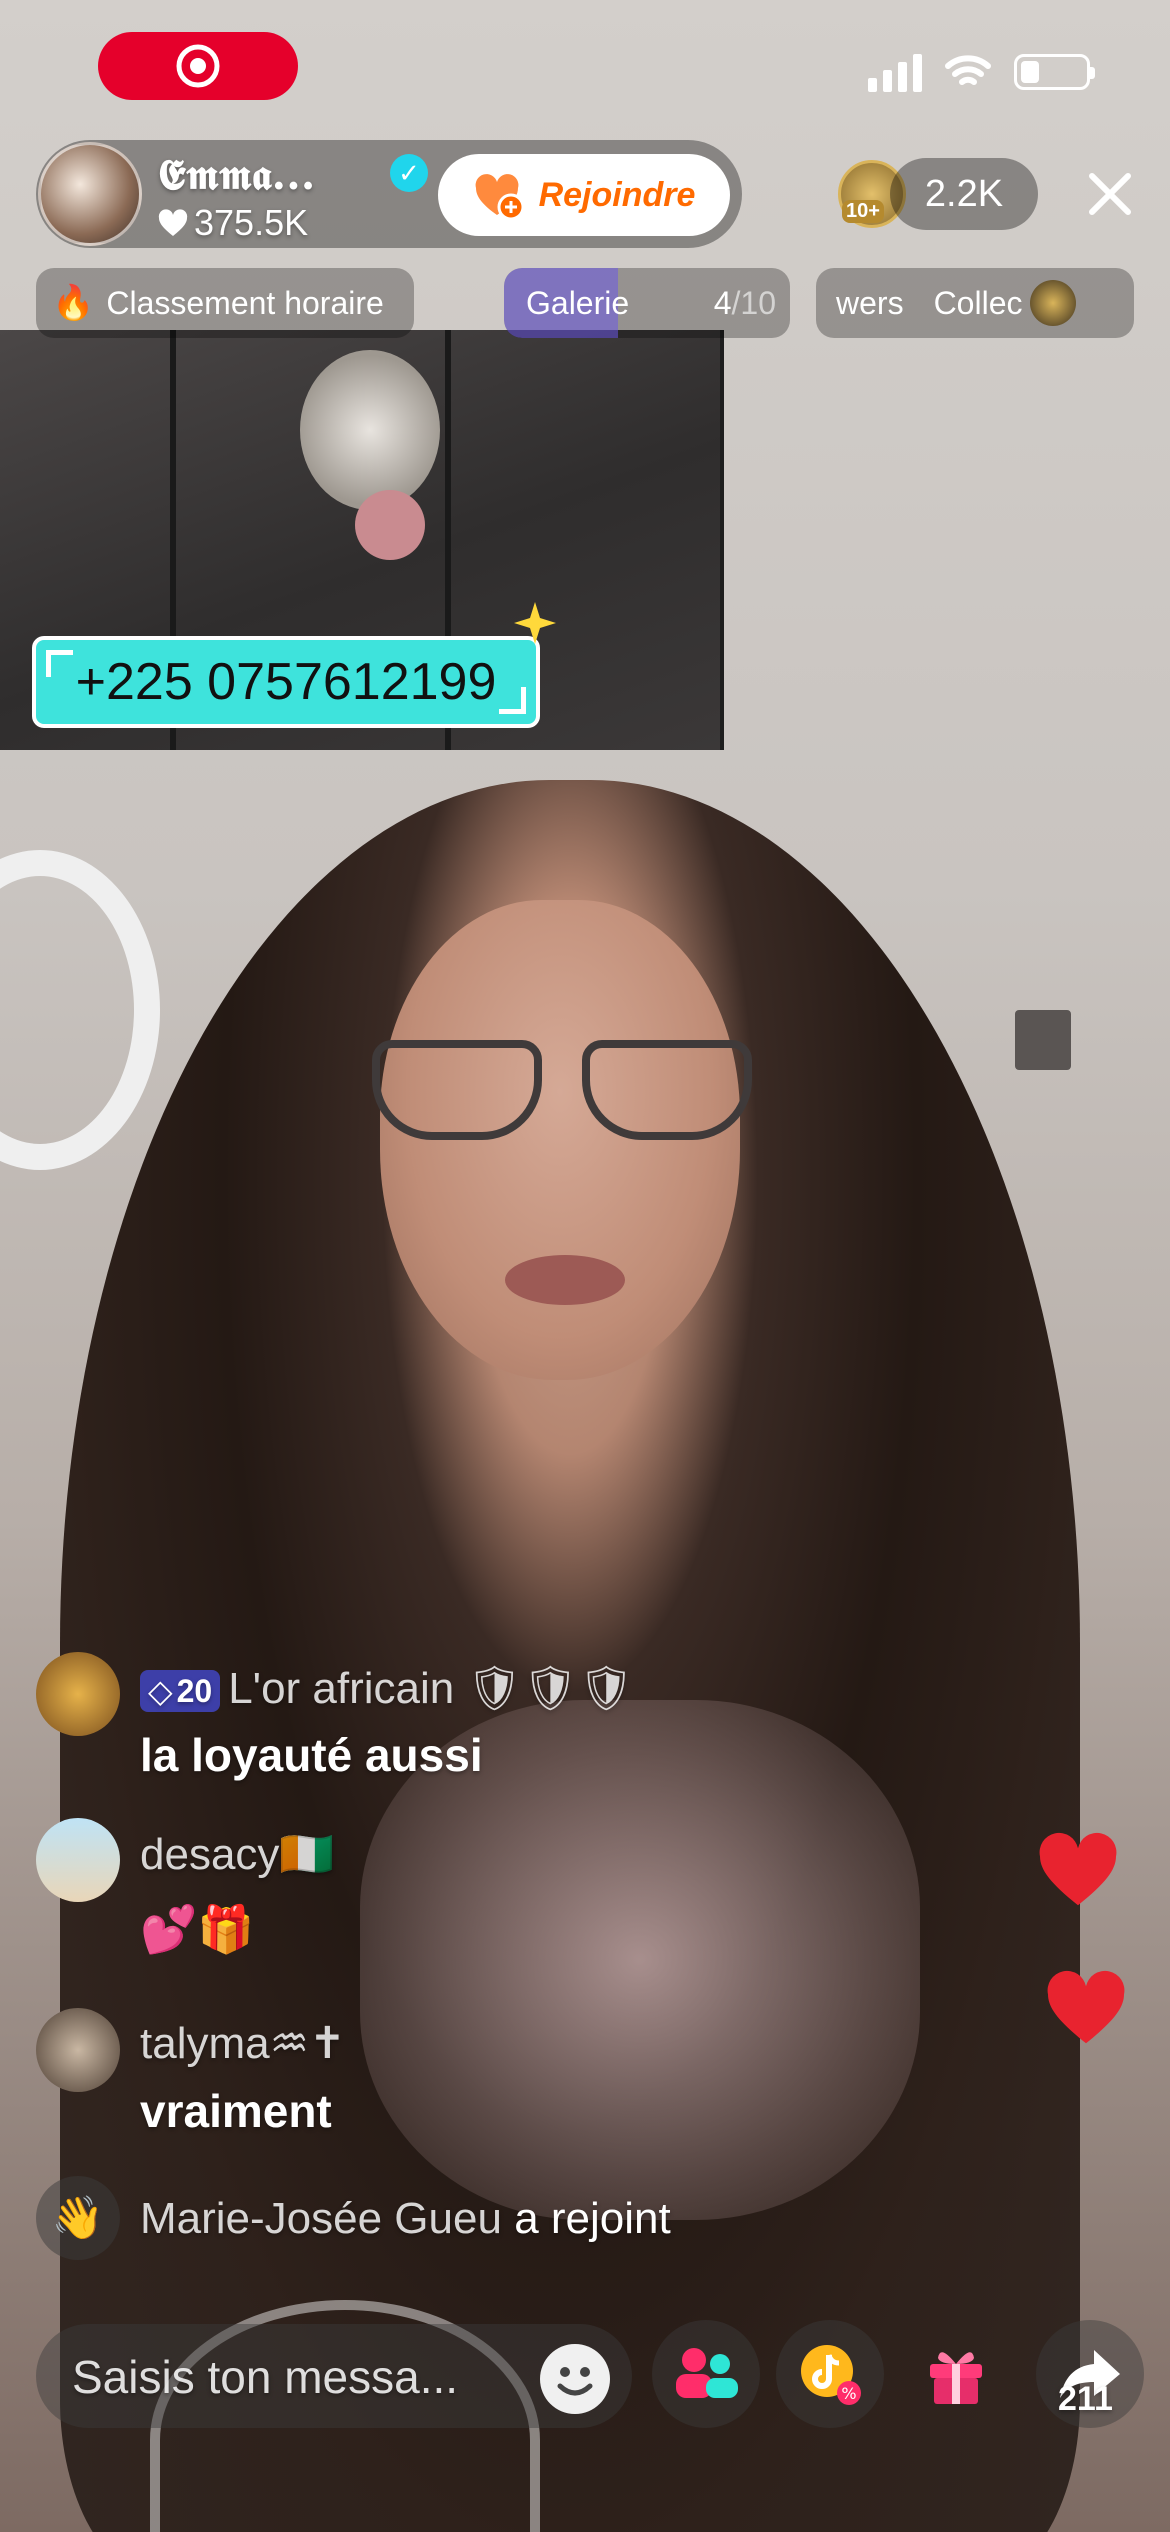 The image size is (1170, 2532). I want to click on wave-icon: 👋, so click(78, 2218).